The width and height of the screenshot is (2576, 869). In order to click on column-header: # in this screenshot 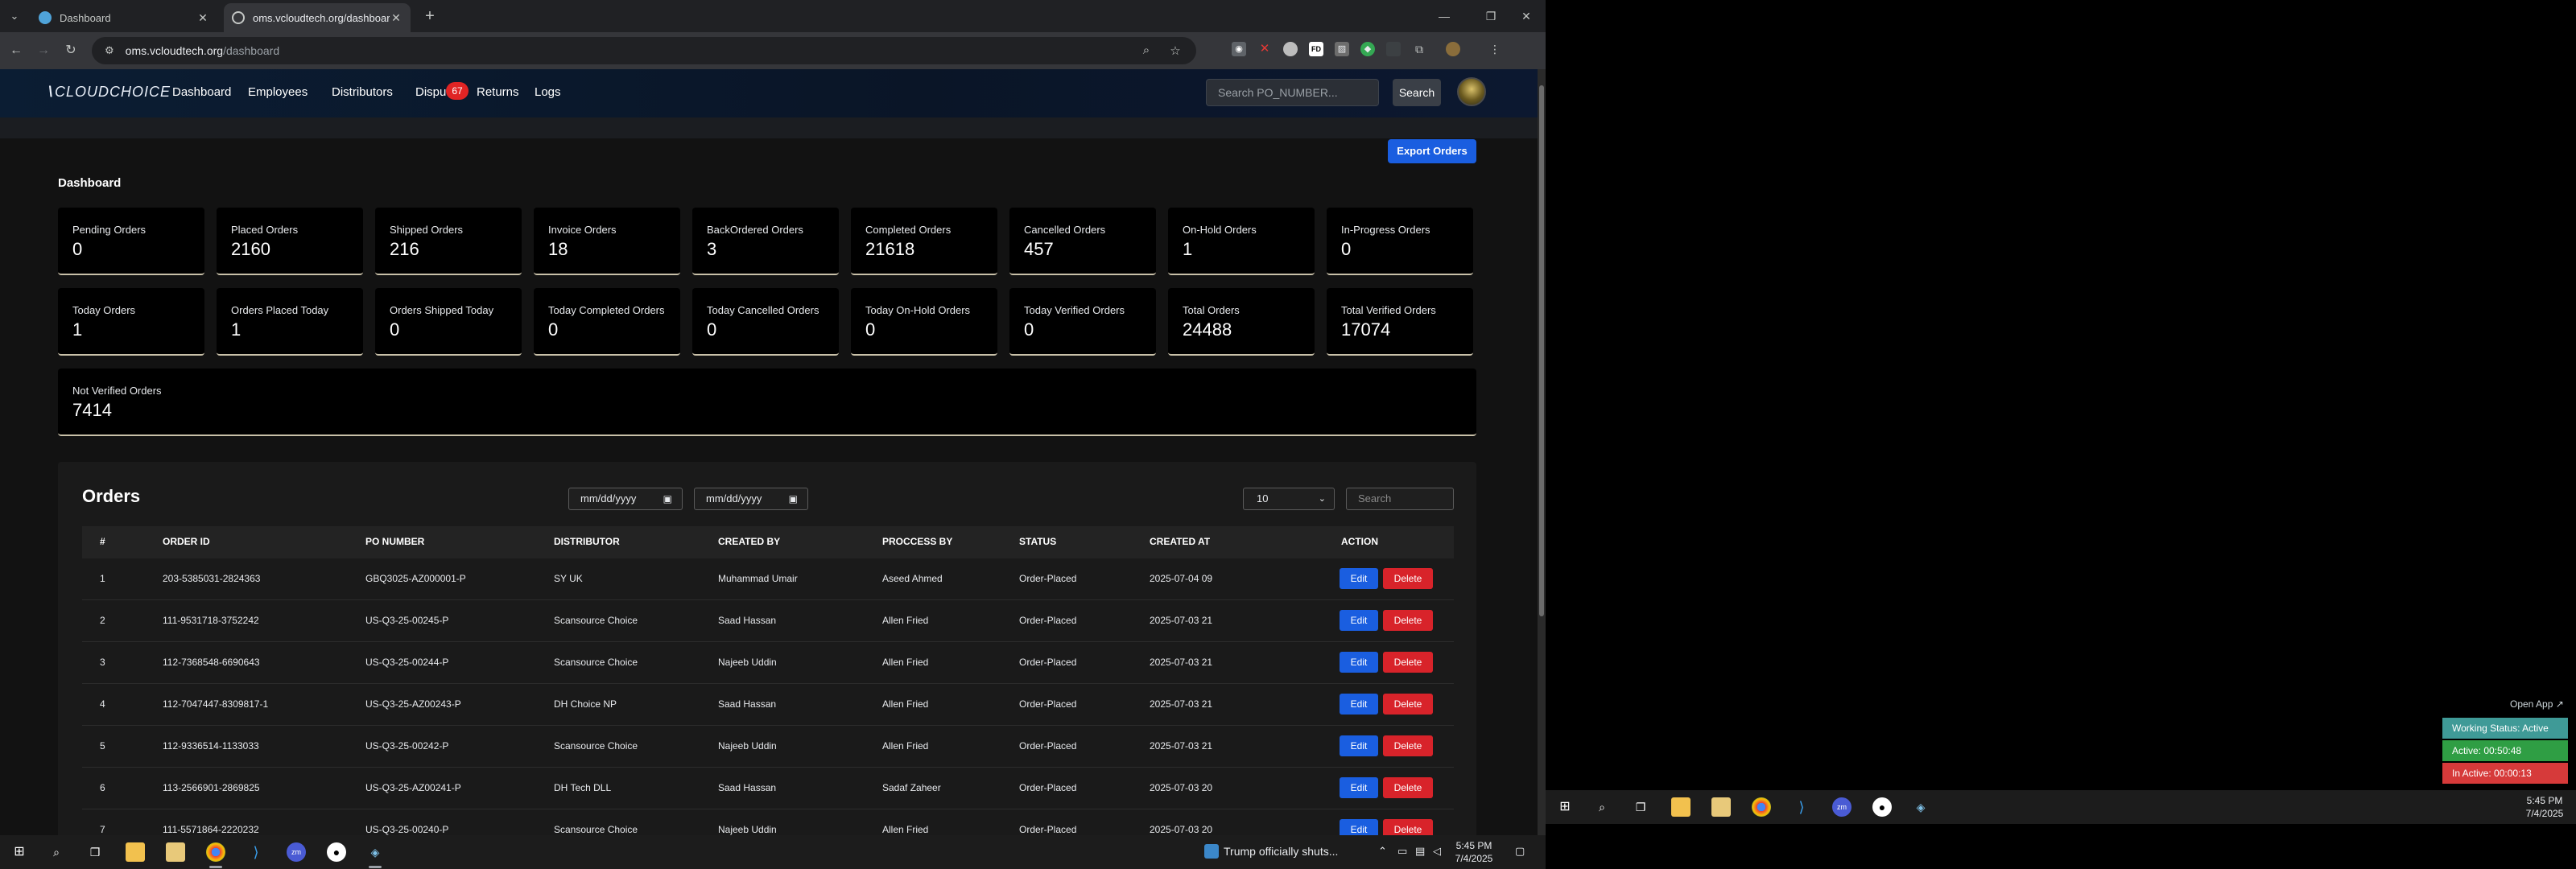, I will do `click(102, 541)`.